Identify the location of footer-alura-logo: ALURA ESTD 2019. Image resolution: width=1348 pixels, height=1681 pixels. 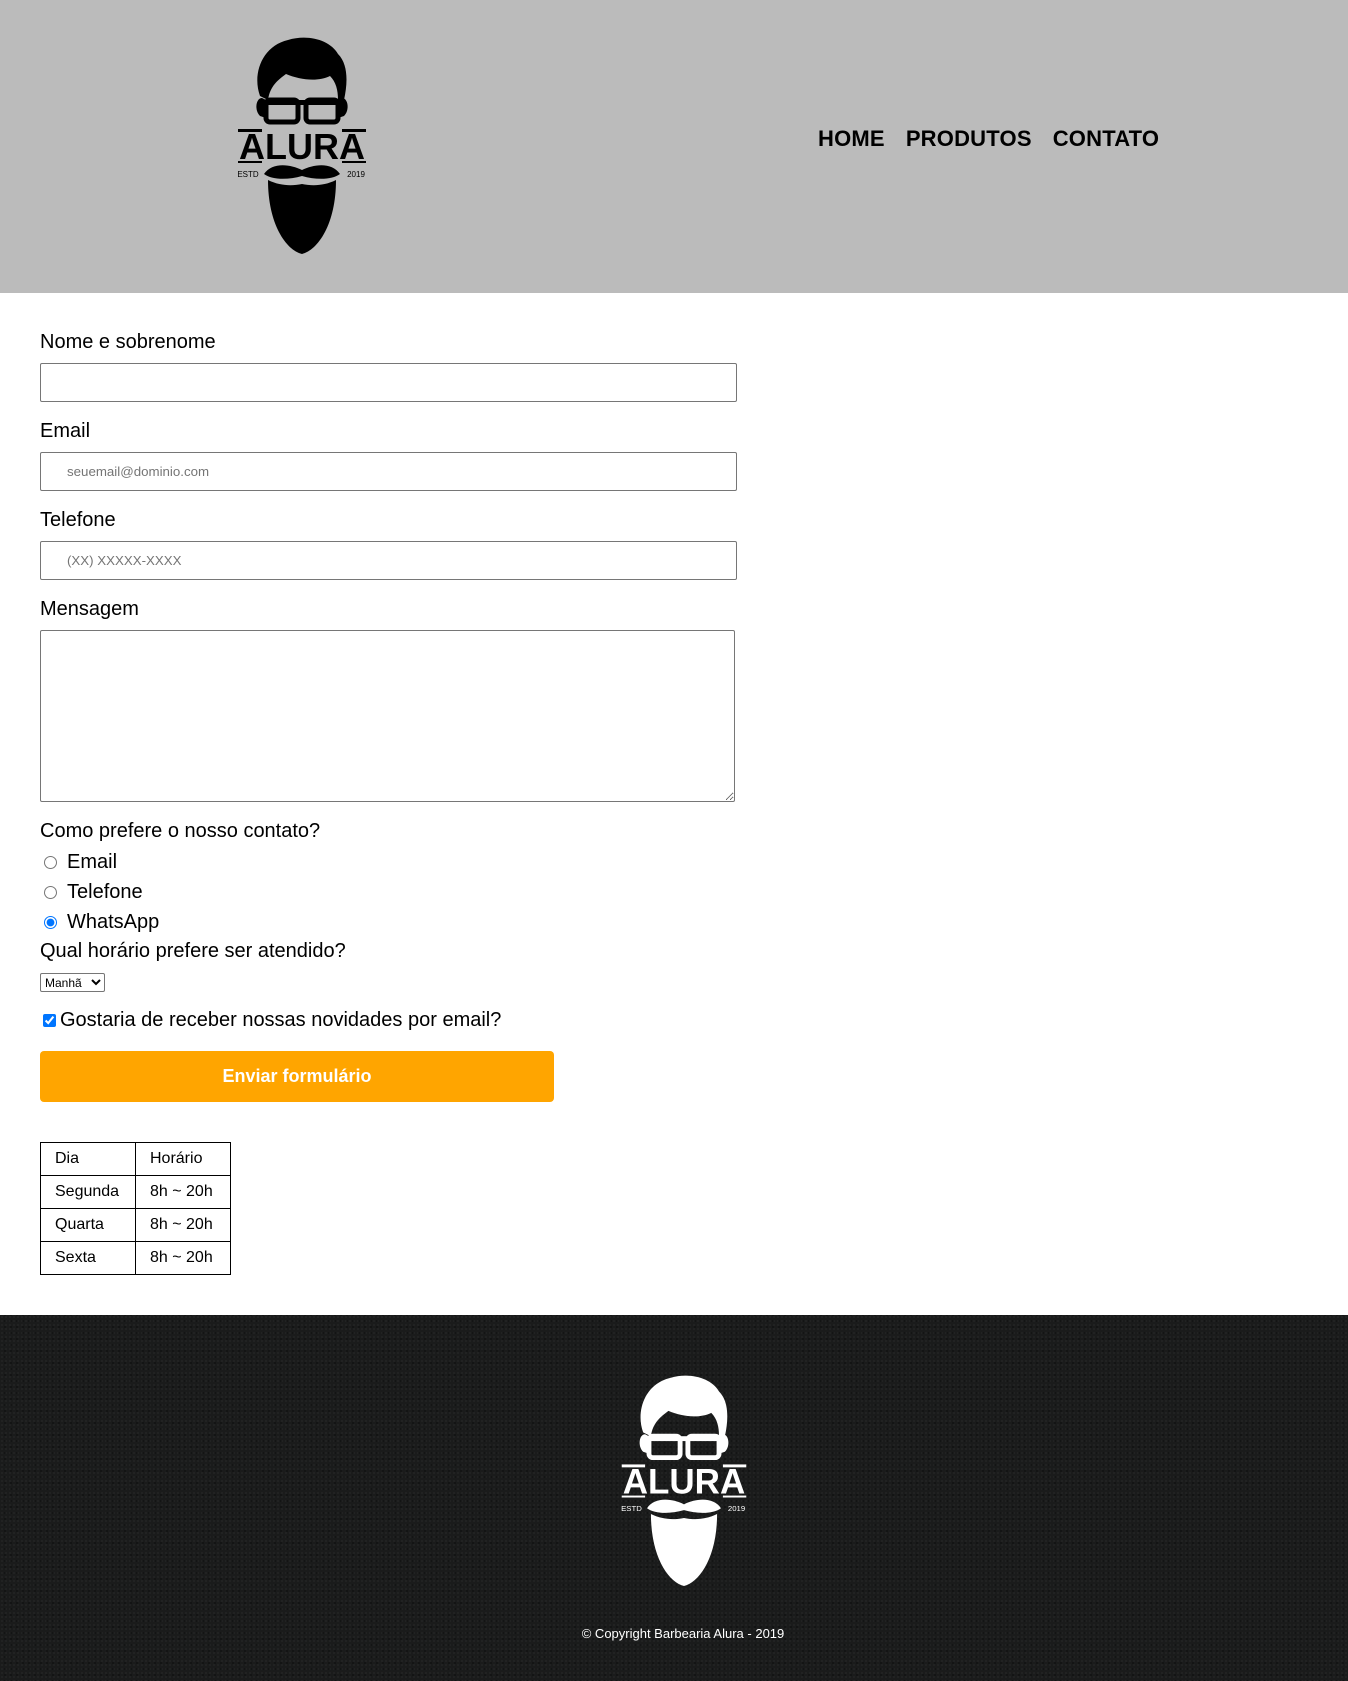
(684, 1481).